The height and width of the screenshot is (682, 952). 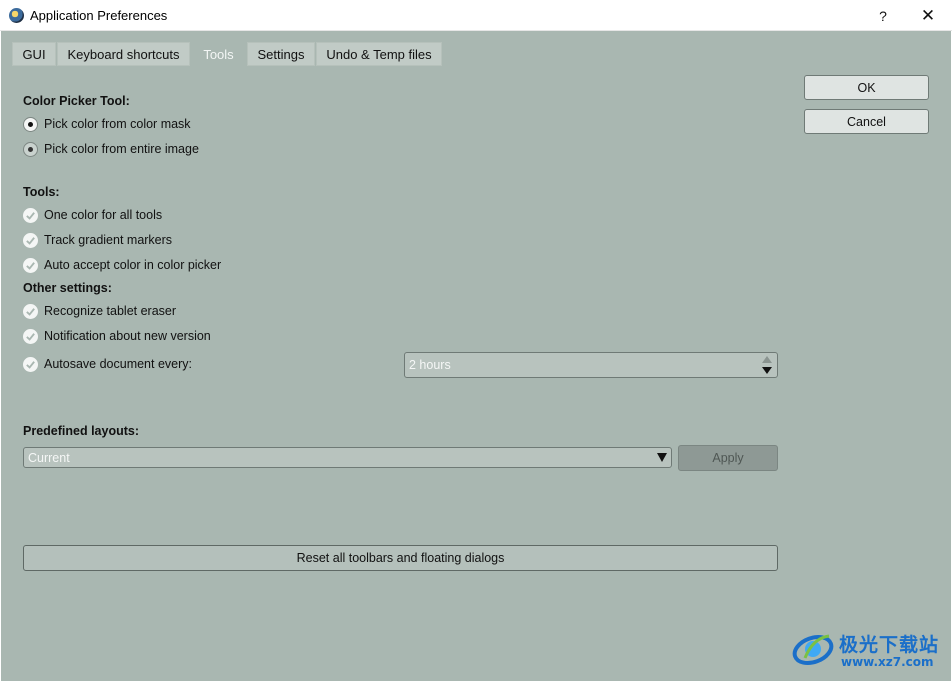 What do you see at coordinates (133, 265) in the screenshot?
I see `checkbox-label: Auto accept color in color picker` at bounding box center [133, 265].